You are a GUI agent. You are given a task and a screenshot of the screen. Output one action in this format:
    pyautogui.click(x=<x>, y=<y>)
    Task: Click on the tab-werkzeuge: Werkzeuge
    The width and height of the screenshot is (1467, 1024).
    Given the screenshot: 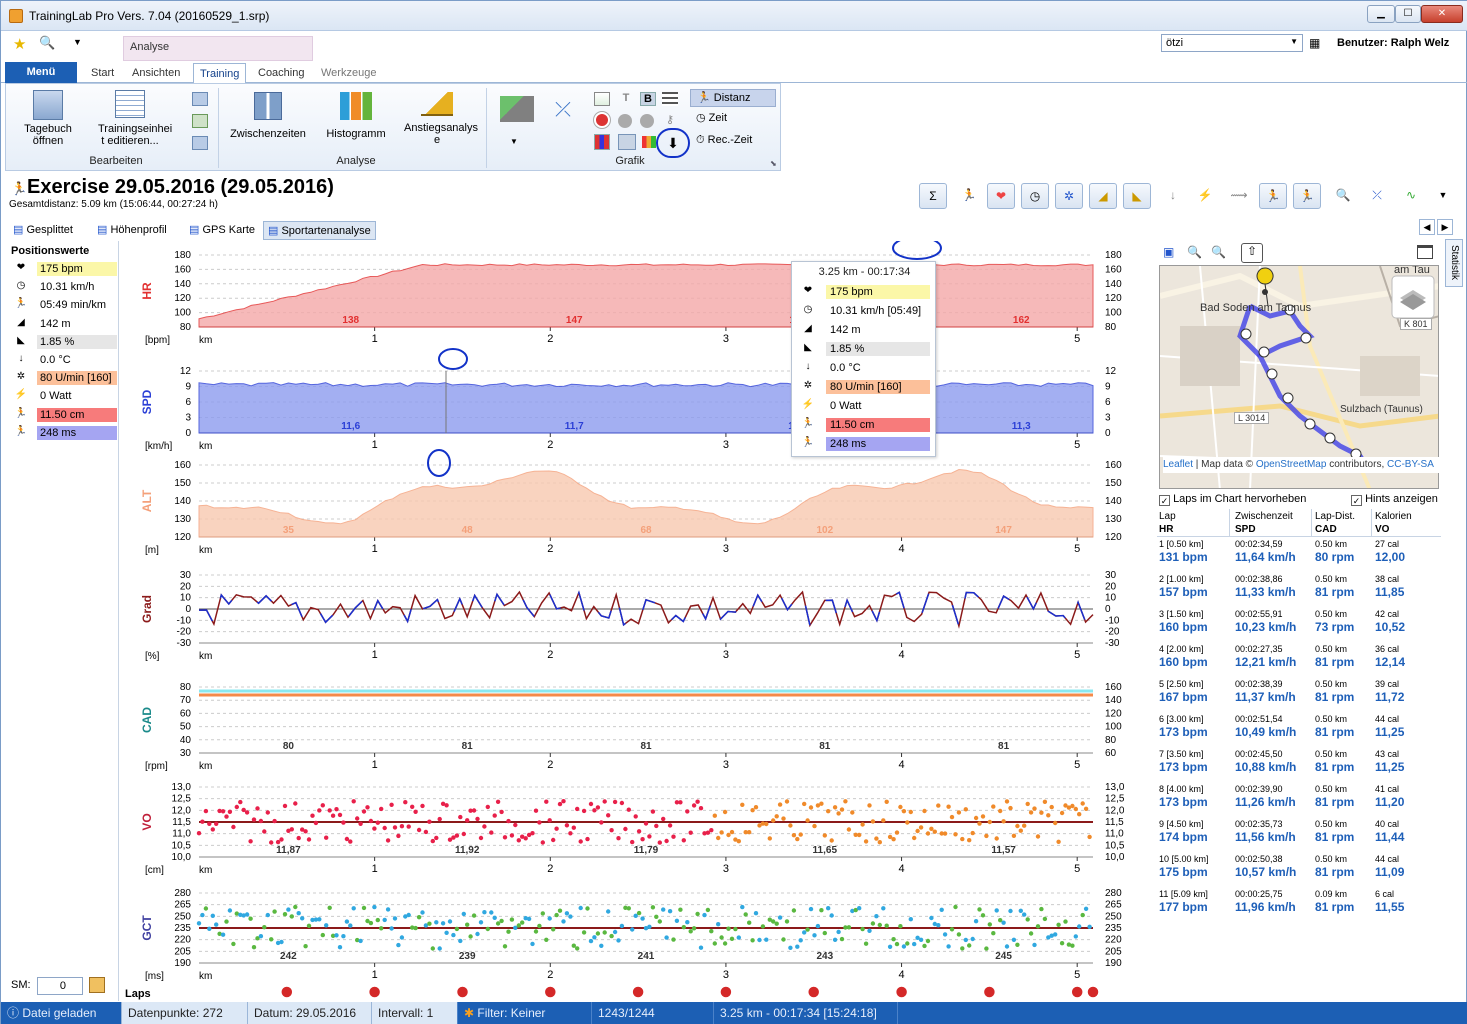 What is the action you would take?
    pyautogui.click(x=348, y=73)
    